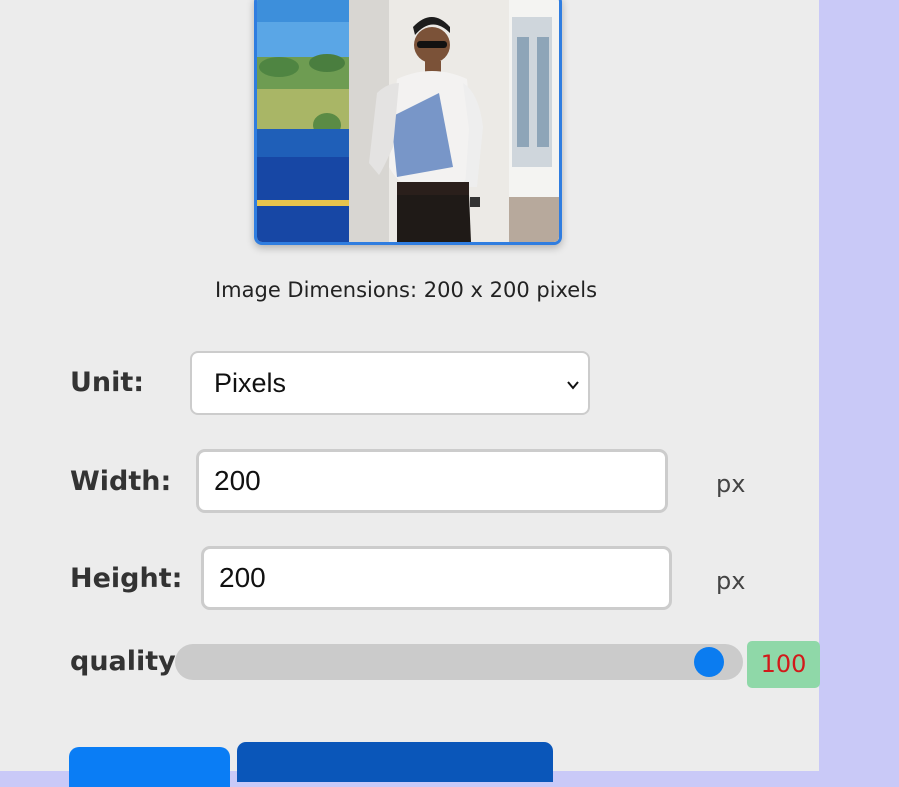 The height and width of the screenshot is (787, 899). I want to click on height-label: Height:, so click(126, 578).